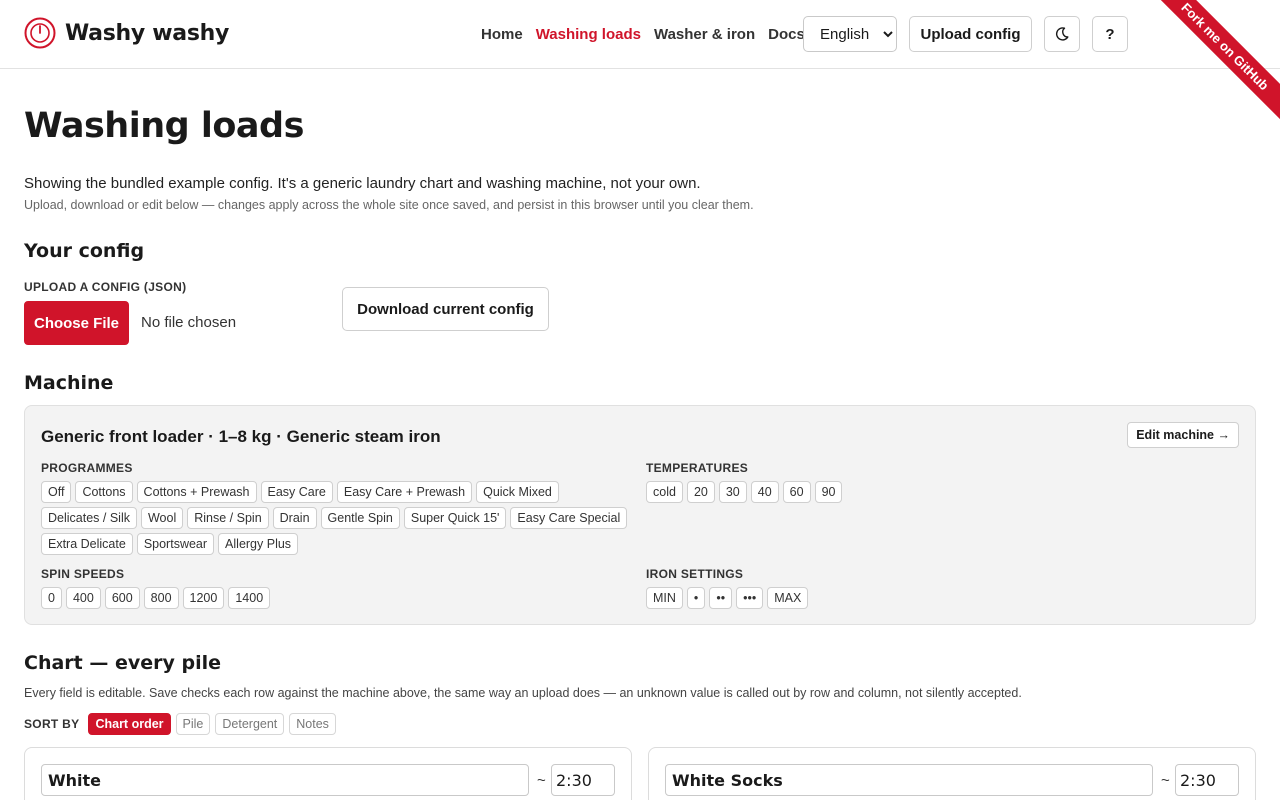 The image size is (1280, 800). What do you see at coordinates (786, 34) in the screenshot?
I see `nav-docs: Docs` at bounding box center [786, 34].